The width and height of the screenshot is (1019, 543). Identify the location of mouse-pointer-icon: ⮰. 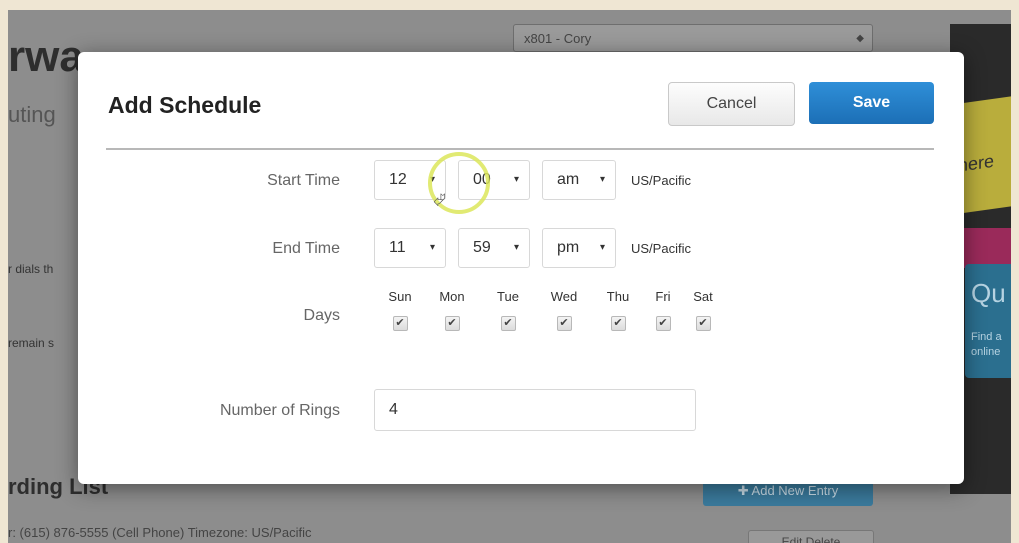
(439, 200).